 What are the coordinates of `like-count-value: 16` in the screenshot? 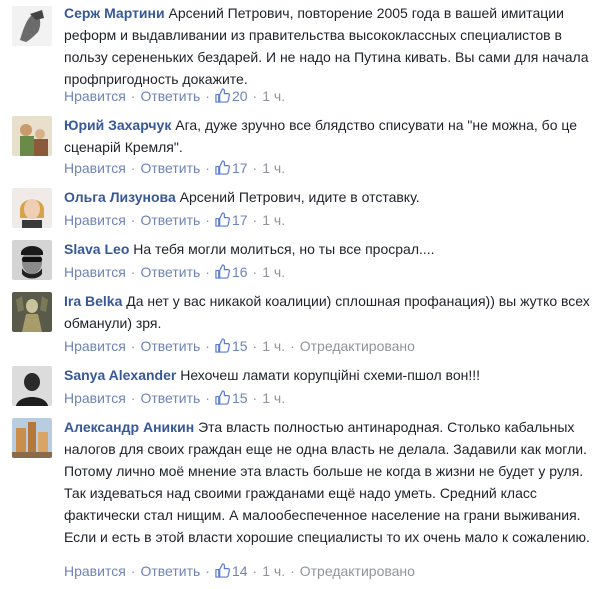 It's located at (239, 272).